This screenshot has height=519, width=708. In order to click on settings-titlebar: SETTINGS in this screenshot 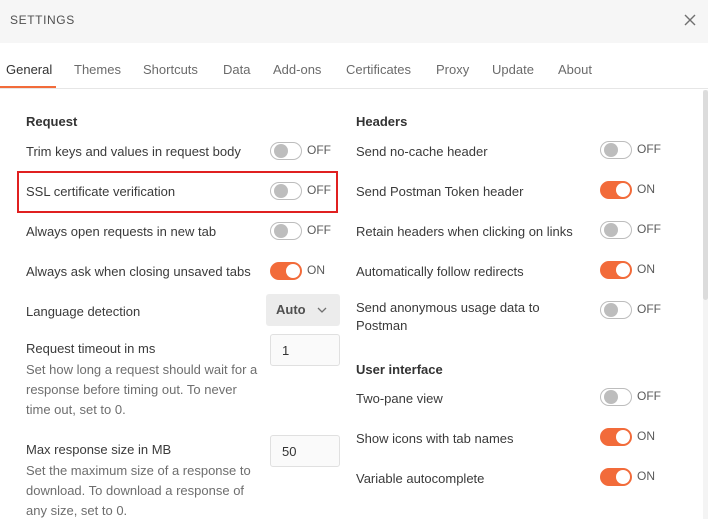, I will do `click(354, 21)`.